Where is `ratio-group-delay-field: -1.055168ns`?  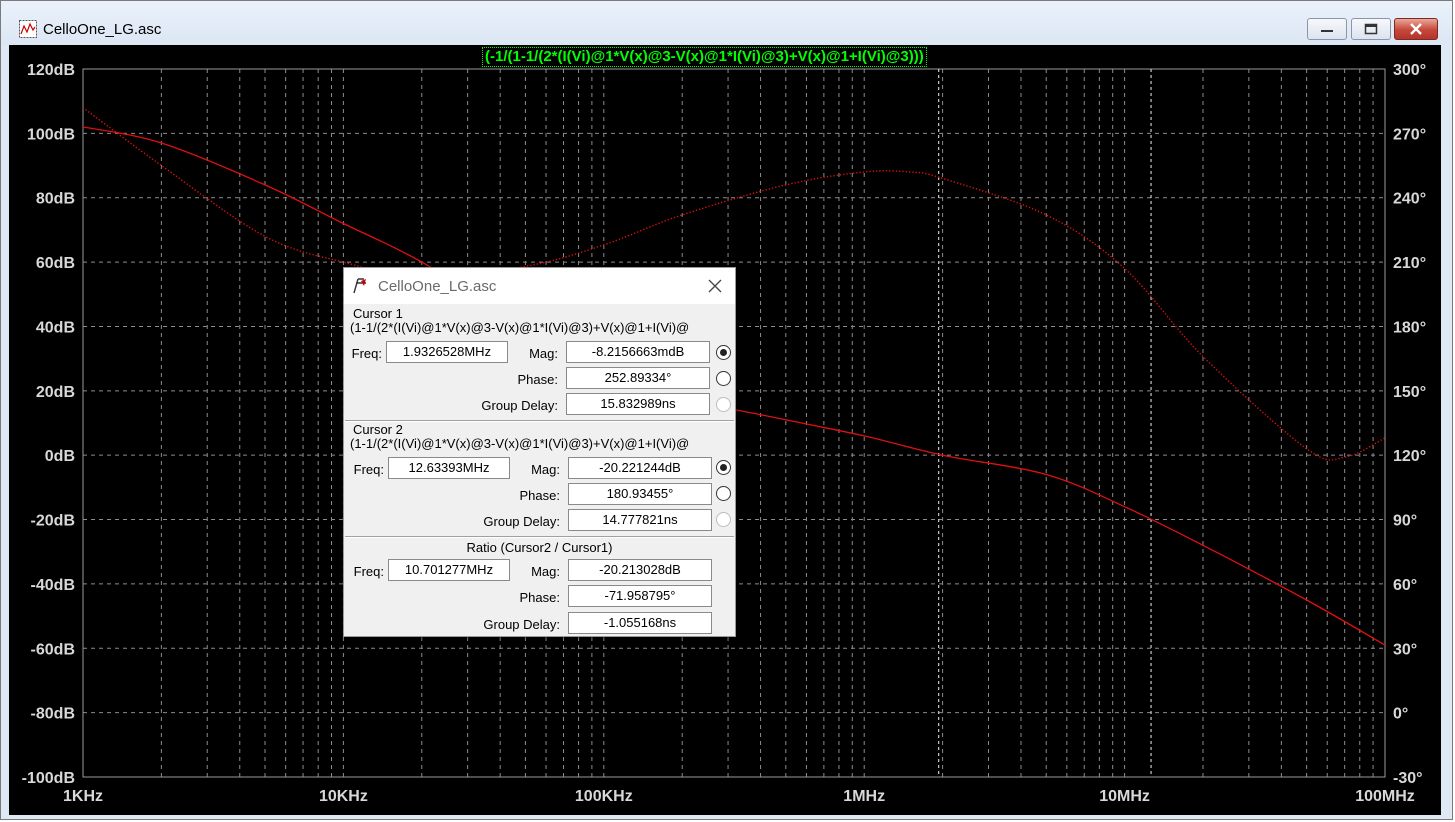 ratio-group-delay-field: -1.055168ns is located at coordinates (640, 623).